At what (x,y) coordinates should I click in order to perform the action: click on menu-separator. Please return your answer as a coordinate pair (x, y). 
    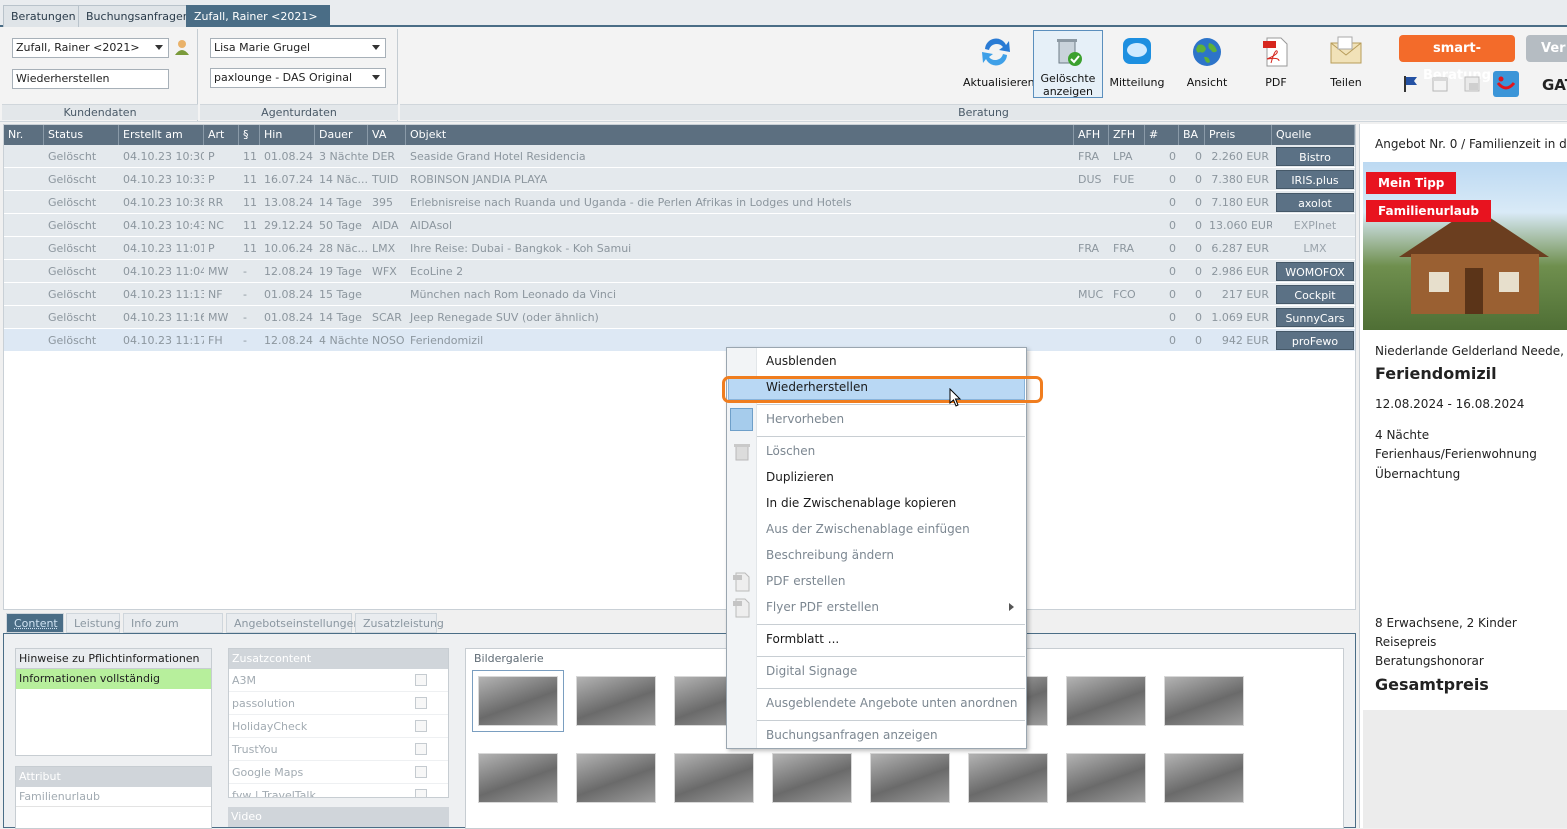
    Looking at the image, I should click on (891, 624).